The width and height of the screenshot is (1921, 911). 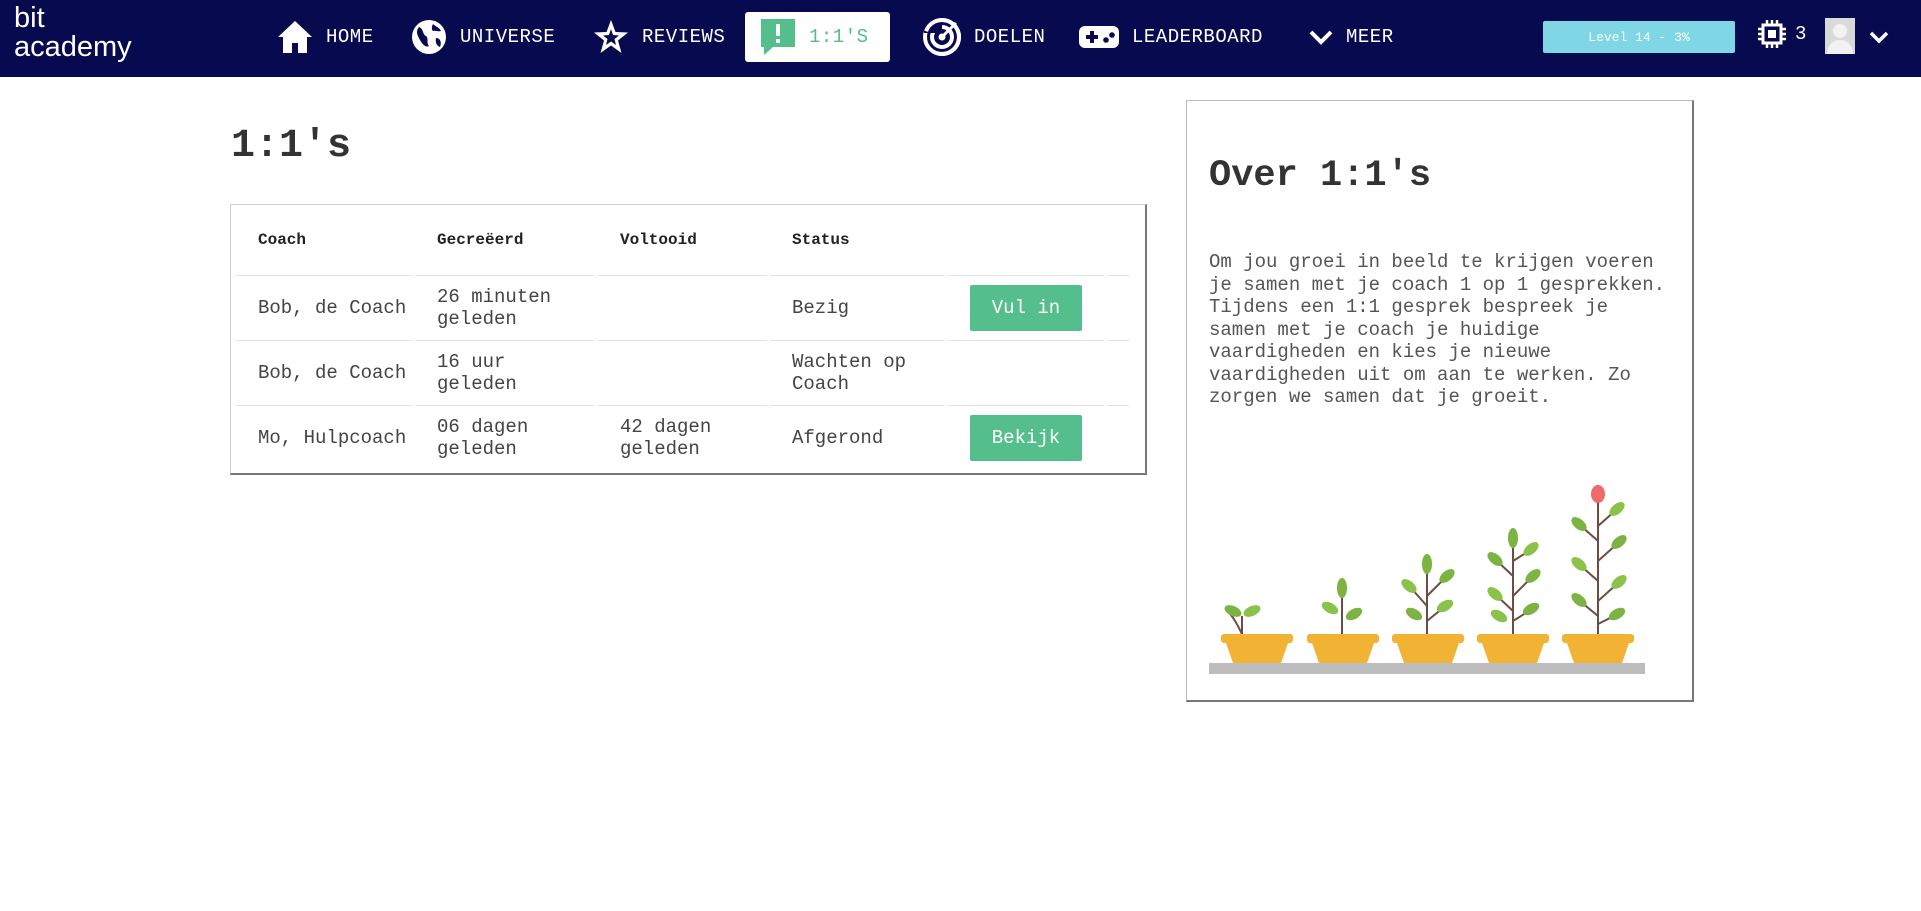 I want to click on logo-line-1: bit, so click(x=29, y=18).